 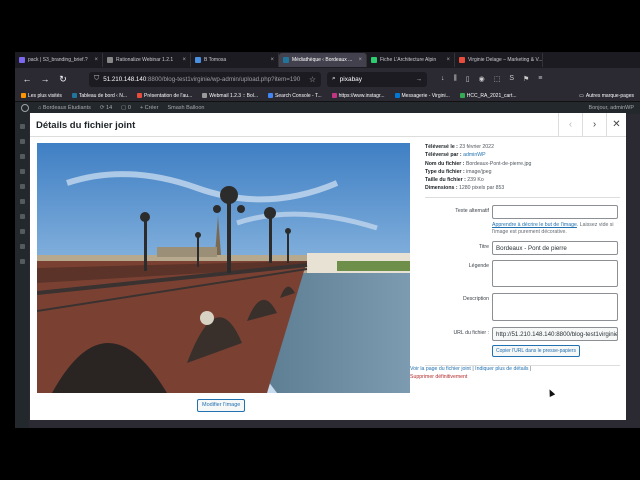 I want to click on wp-admin-sidebar, so click(x=22, y=271).